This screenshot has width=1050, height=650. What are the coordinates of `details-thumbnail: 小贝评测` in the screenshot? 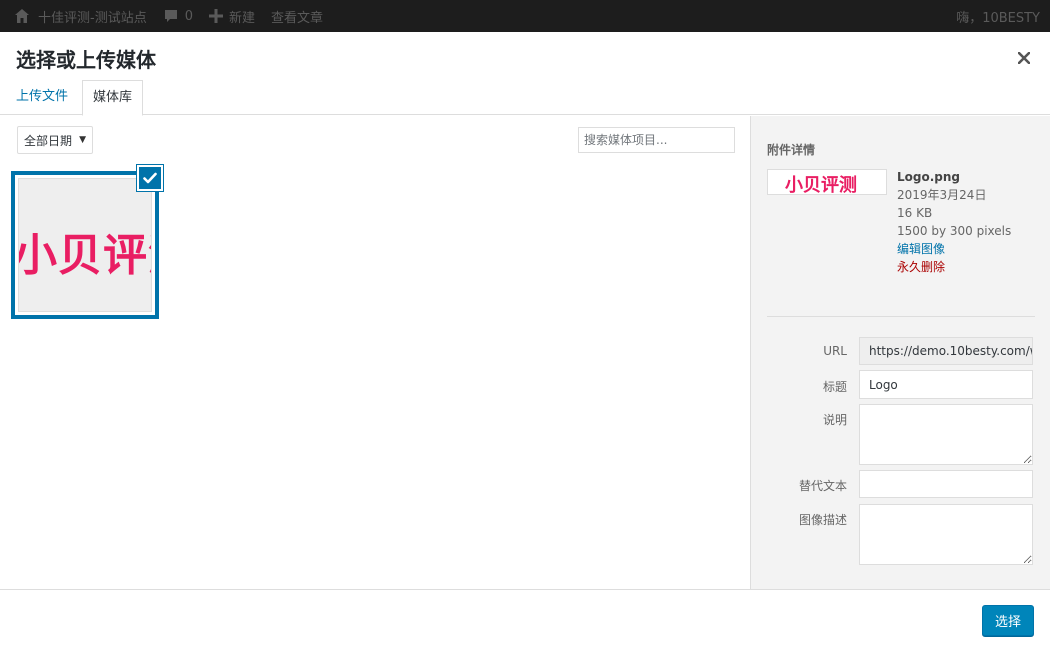 It's located at (827, 182).